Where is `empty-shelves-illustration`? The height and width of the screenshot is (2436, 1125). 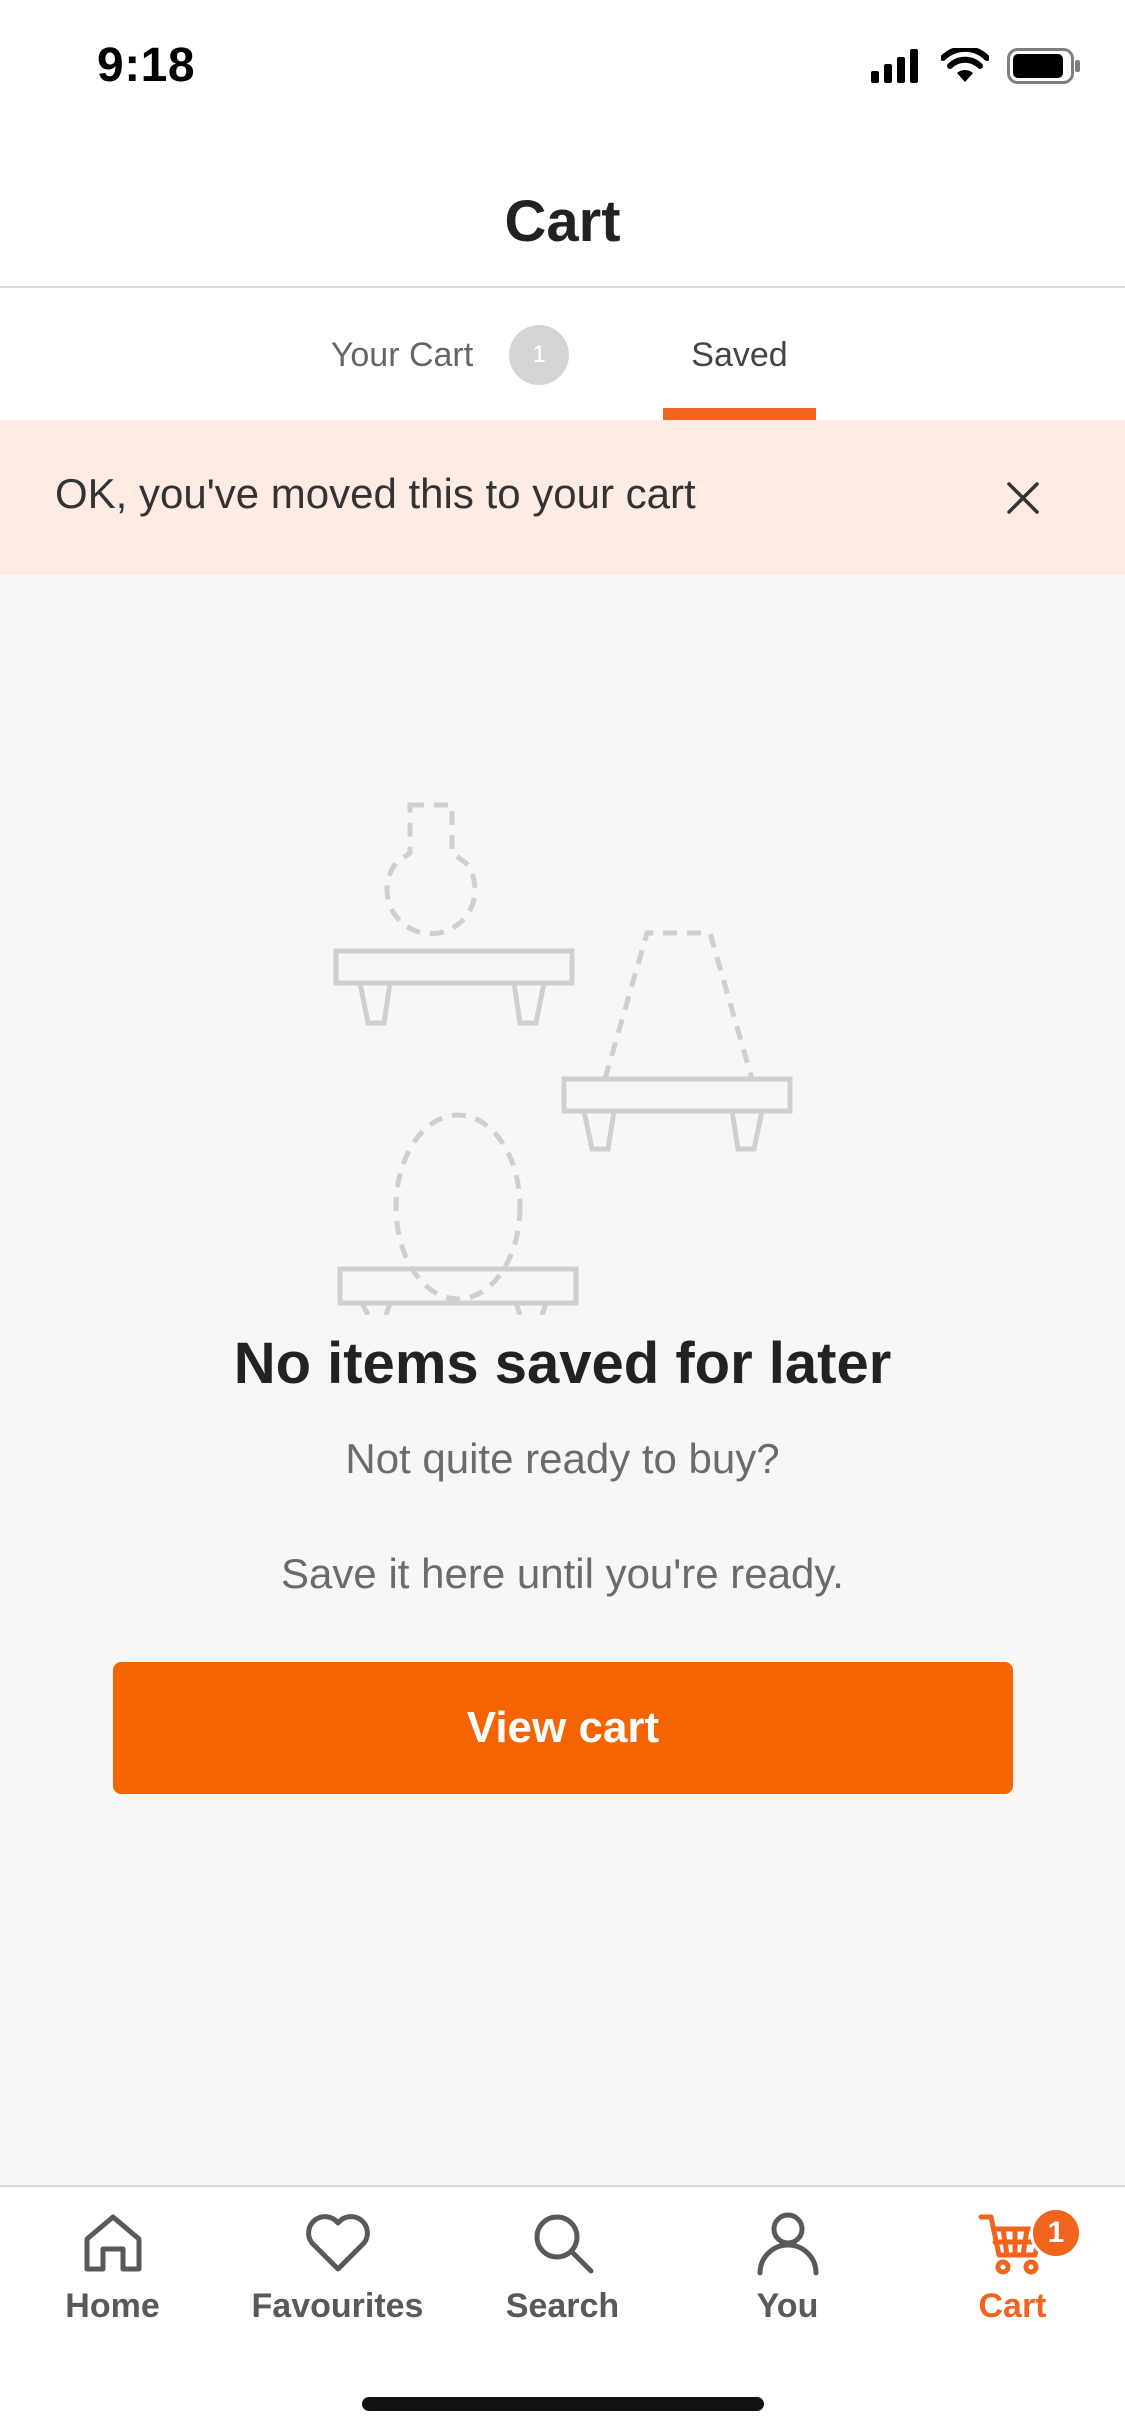 empty-shelves-illustration is located at coordinates (563, 1058).